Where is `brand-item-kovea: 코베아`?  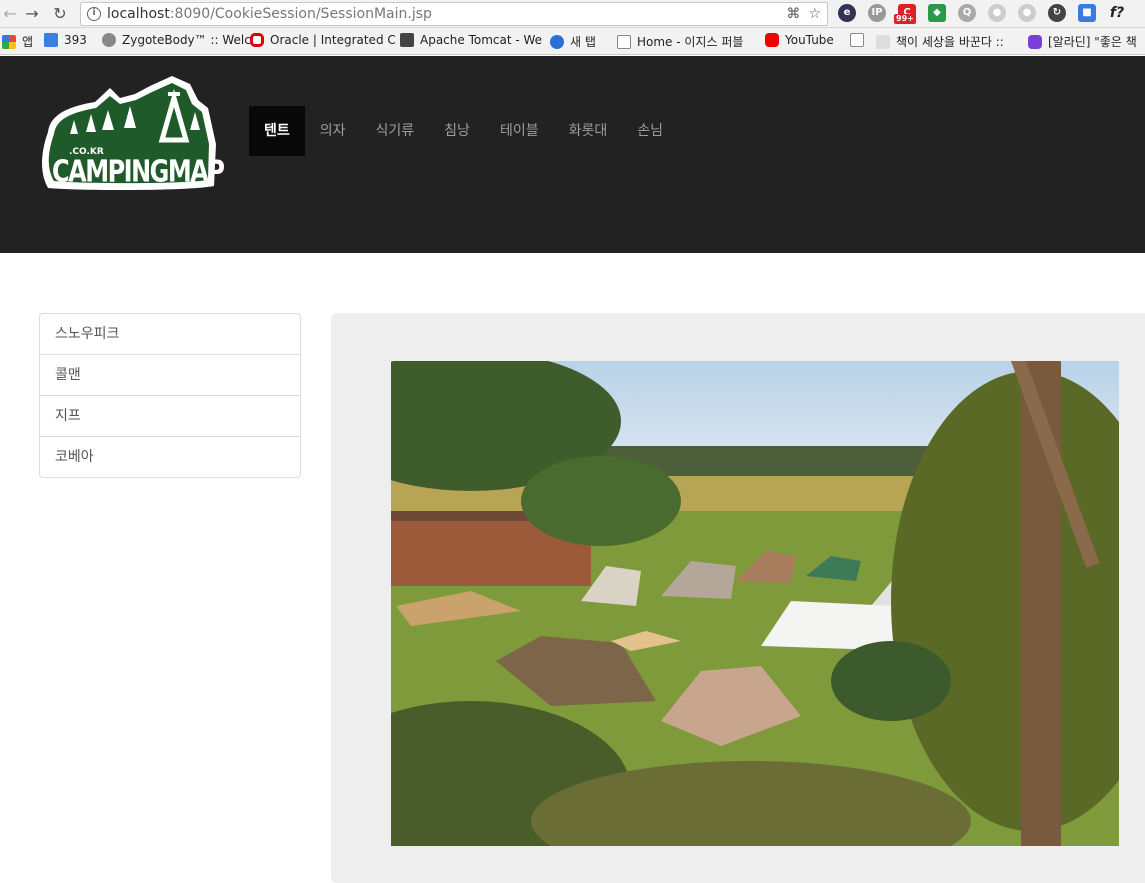
brand-item-kovea: 코베아 is located at coordinates (170, 457).